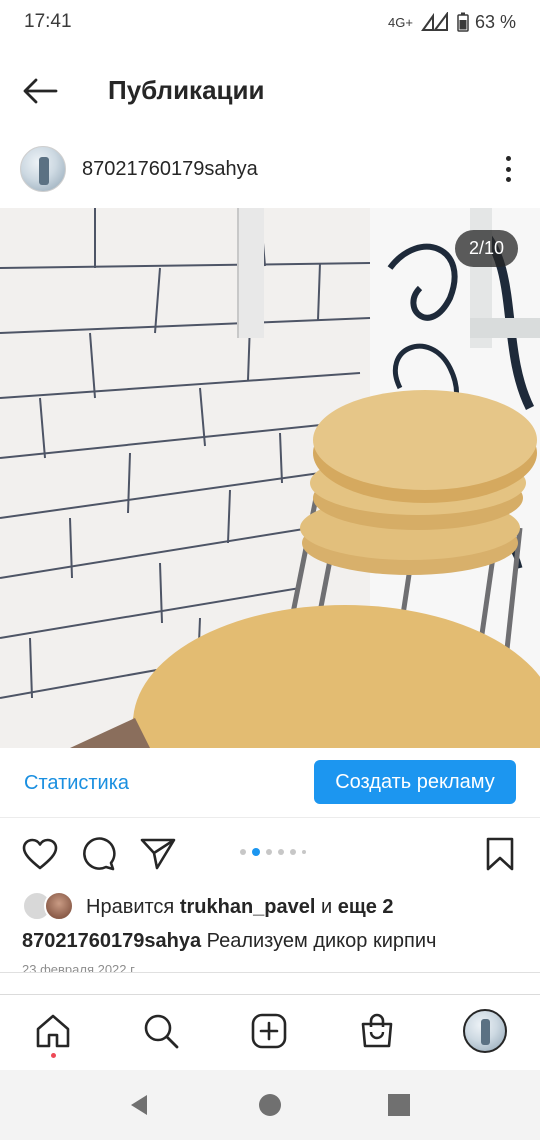 Image resolution: width=540 pixels, height=1140 pixels. What do you see at coordinates (270, 170) in the screenshot?
I see `post-header: 87021760179sahya` at bounding box center [270, 170].